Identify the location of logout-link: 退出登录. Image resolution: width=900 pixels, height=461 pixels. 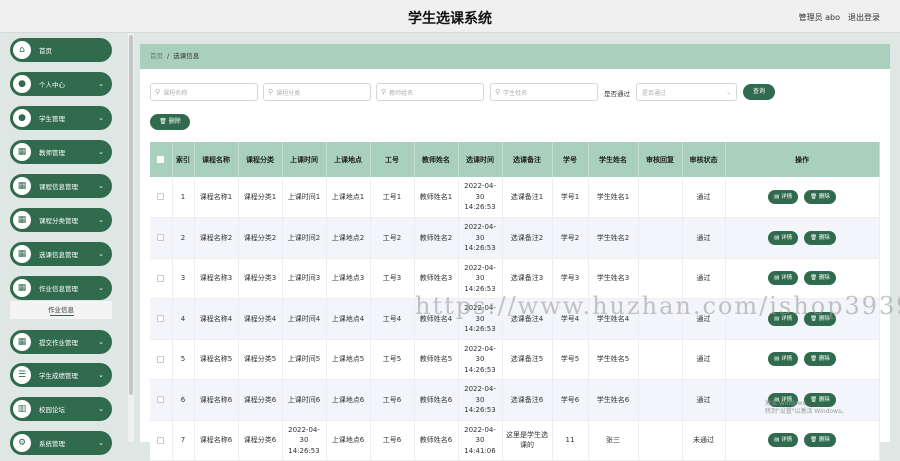
(864, 17).